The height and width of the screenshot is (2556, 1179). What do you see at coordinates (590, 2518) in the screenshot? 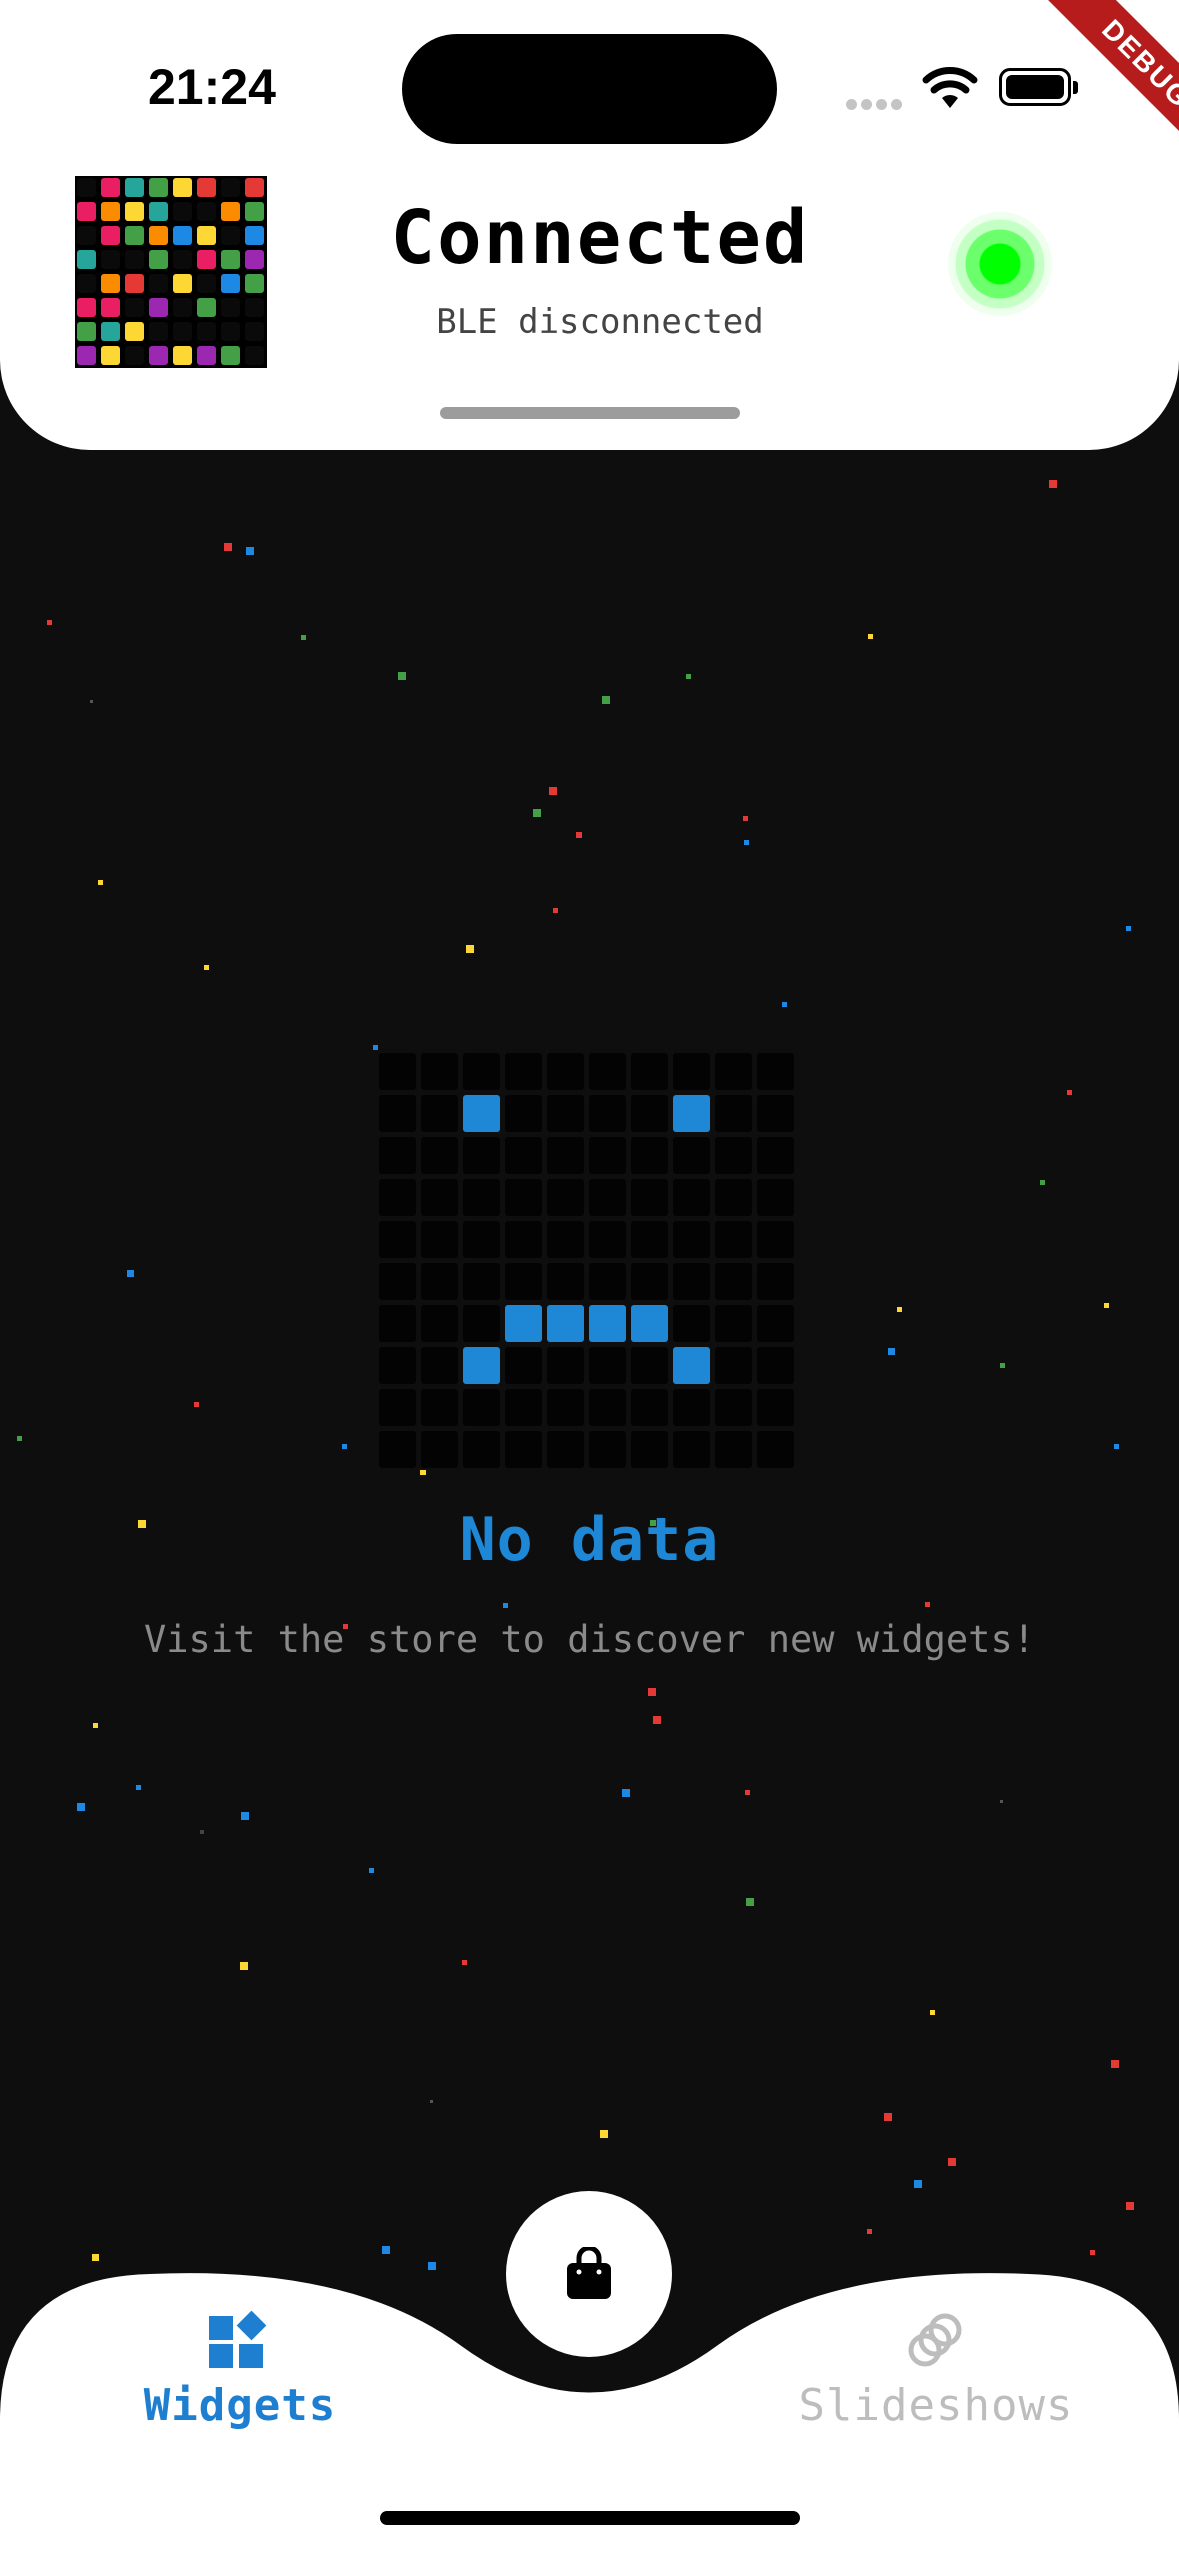
I see `home-indicator` at bounding box center [590, 2518].